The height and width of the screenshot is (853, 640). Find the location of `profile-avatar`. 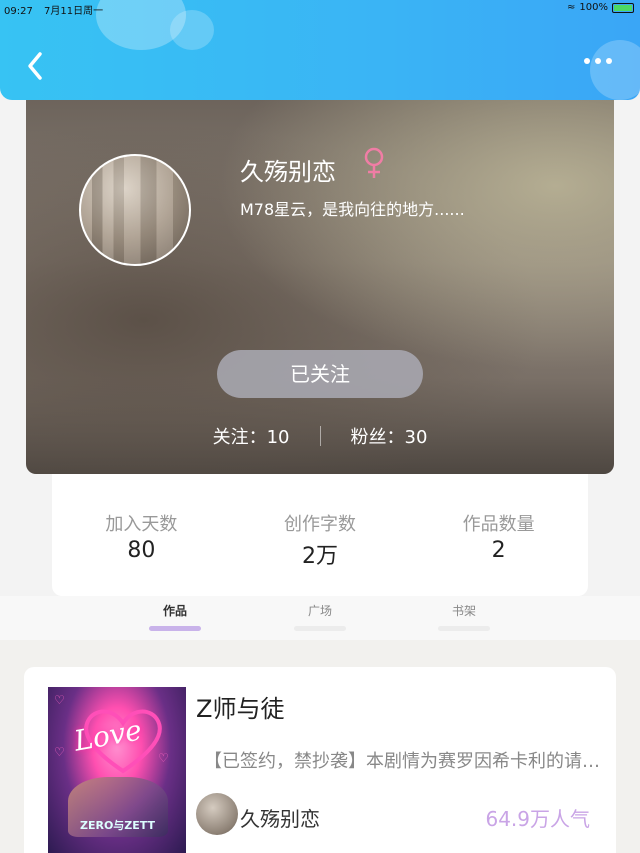

profile-avatar is located at coordinates (135, 210).